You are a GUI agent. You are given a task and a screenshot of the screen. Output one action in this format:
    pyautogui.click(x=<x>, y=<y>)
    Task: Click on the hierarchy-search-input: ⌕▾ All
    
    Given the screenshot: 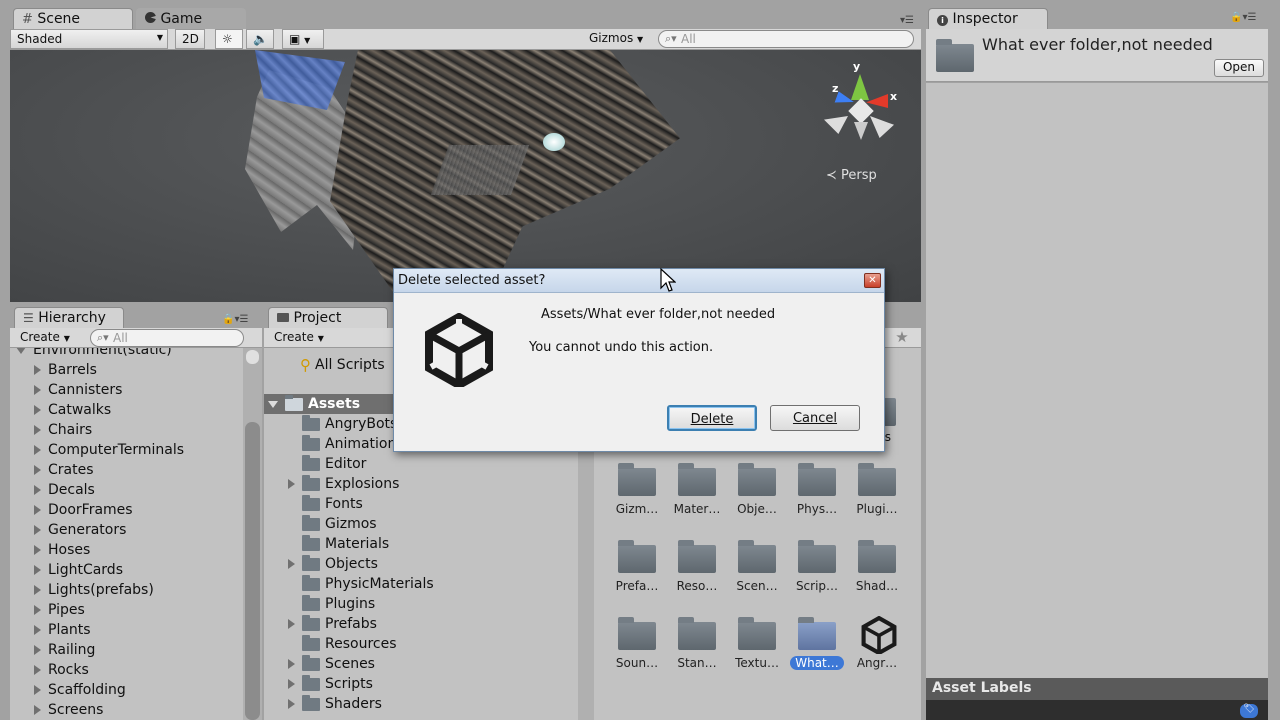 What is the action you would take?
    pyautogui.click(x=167, y=338)
    